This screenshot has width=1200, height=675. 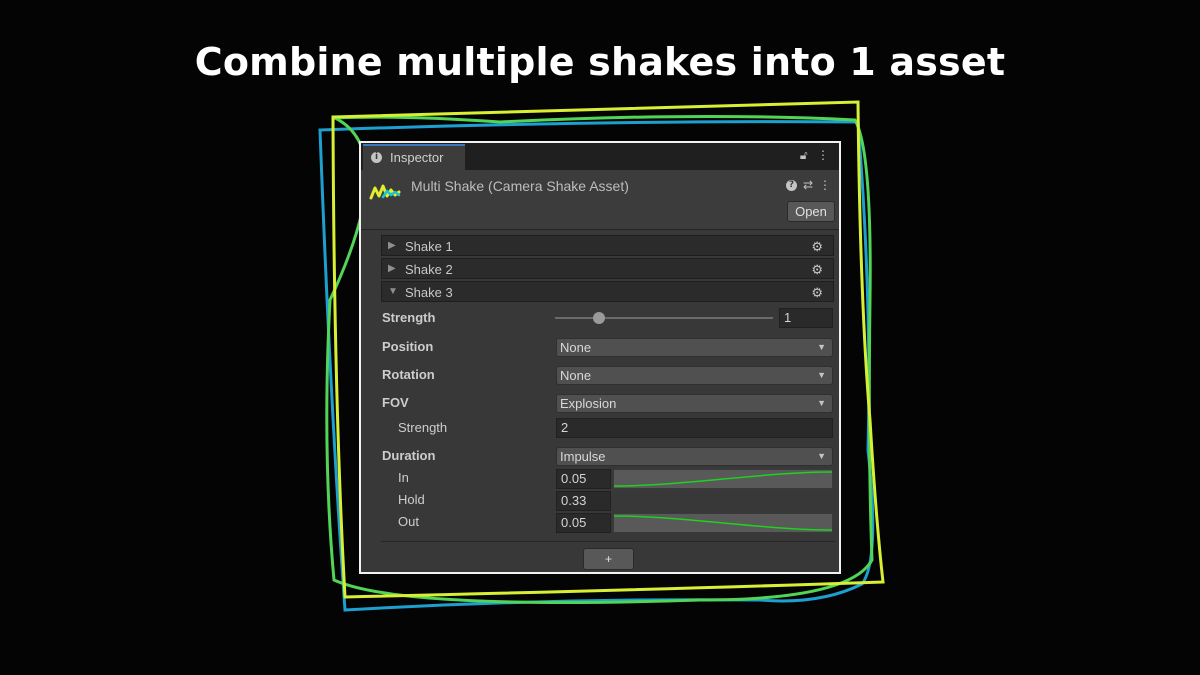 I want to click on shake-row-1: ▶ Shake 1 ⚙, so click(x=607, y=245).